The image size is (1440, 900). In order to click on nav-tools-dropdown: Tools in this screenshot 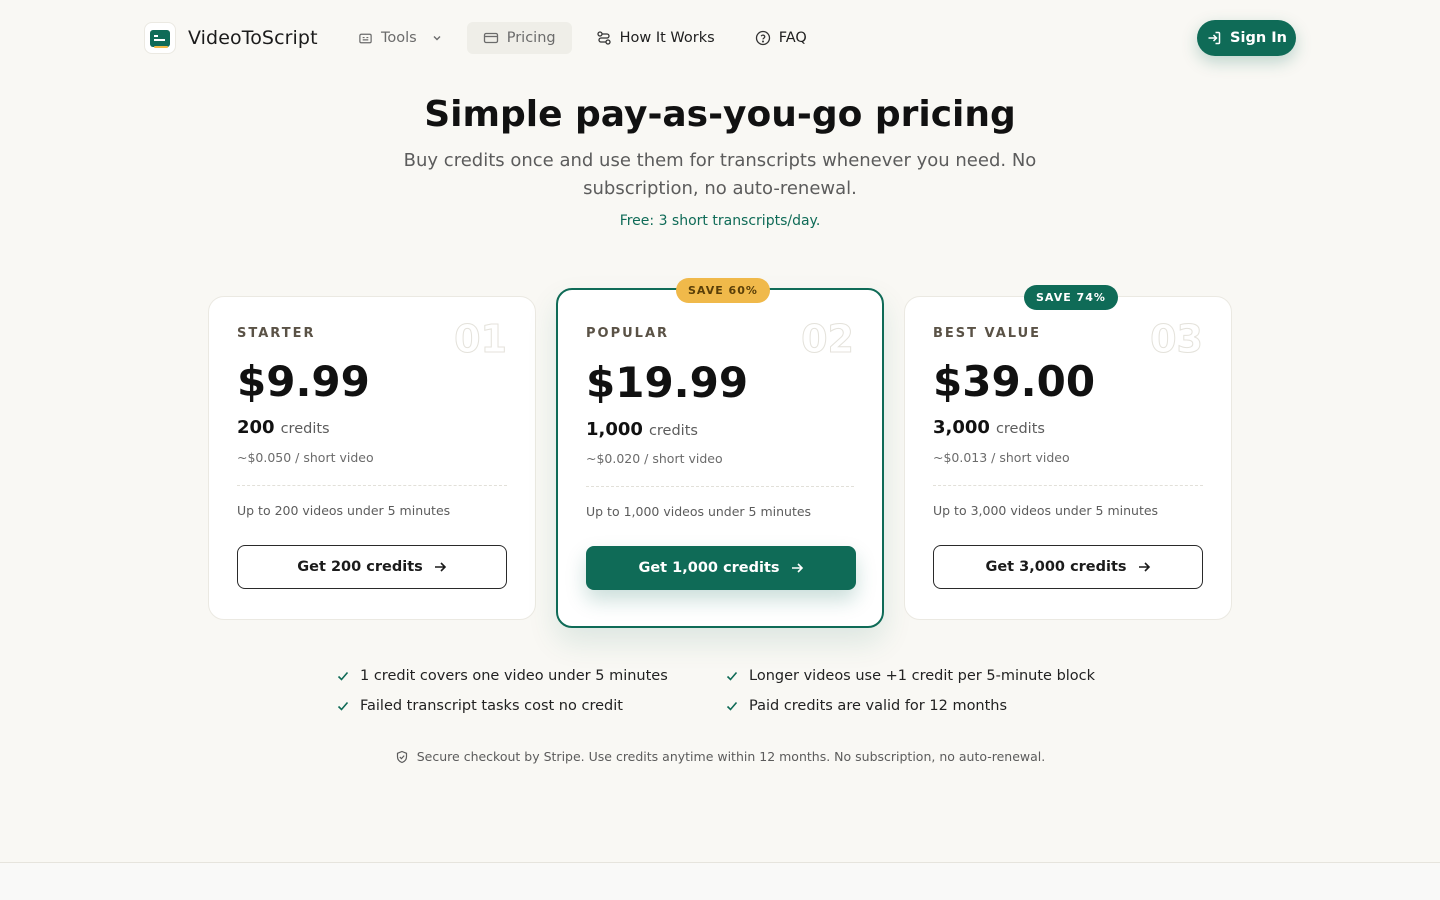, I will do `click(400, 38)`.